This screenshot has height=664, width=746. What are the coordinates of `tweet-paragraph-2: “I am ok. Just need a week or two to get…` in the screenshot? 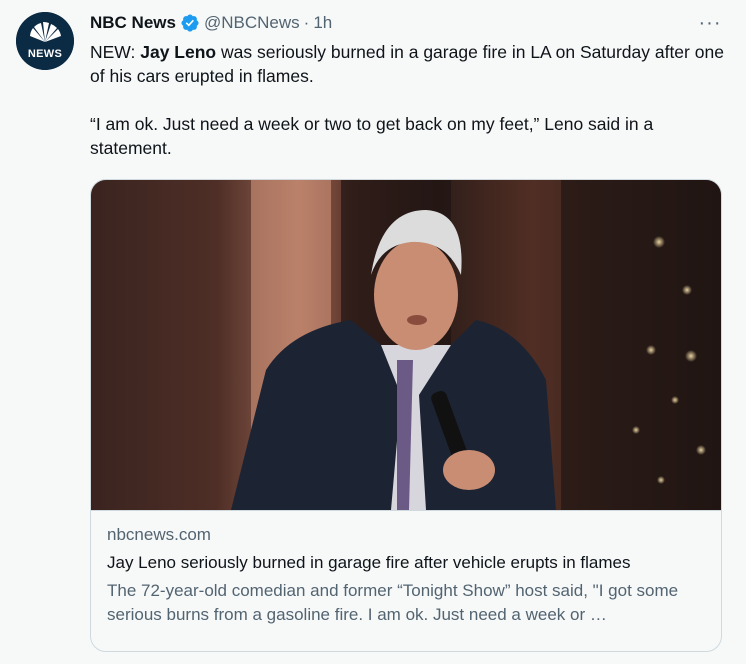 It's located at (372, 136).